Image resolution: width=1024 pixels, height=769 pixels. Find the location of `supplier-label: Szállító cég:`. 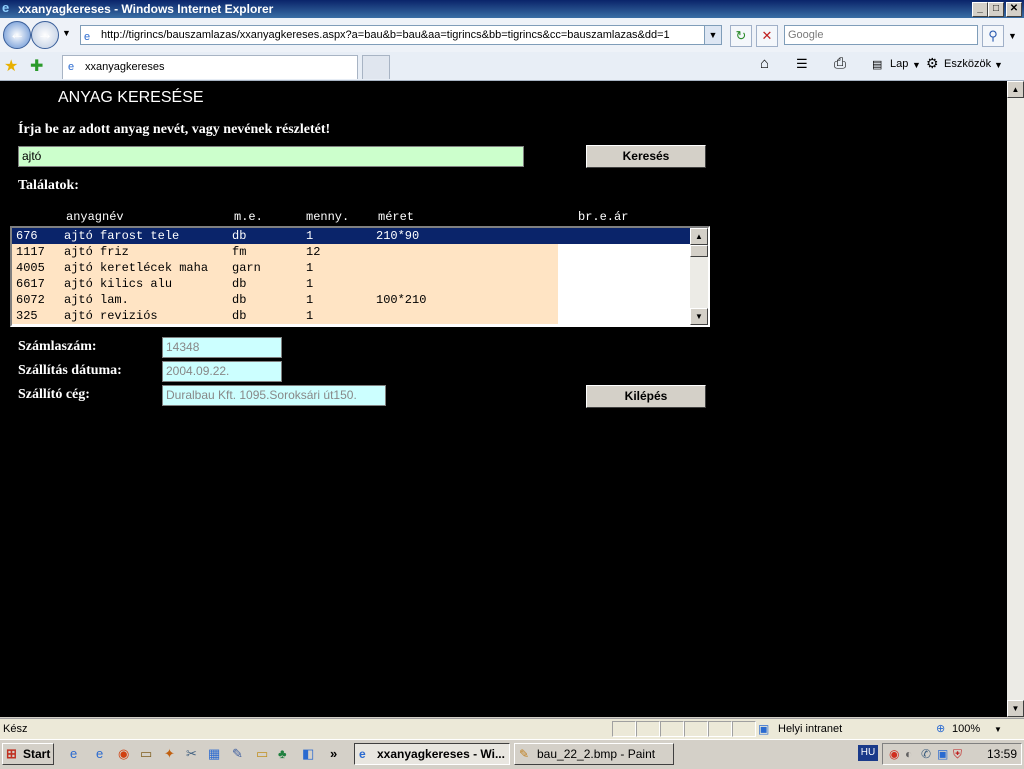

supplier-label: Szállító cég: is located at coordinates (54, 394).